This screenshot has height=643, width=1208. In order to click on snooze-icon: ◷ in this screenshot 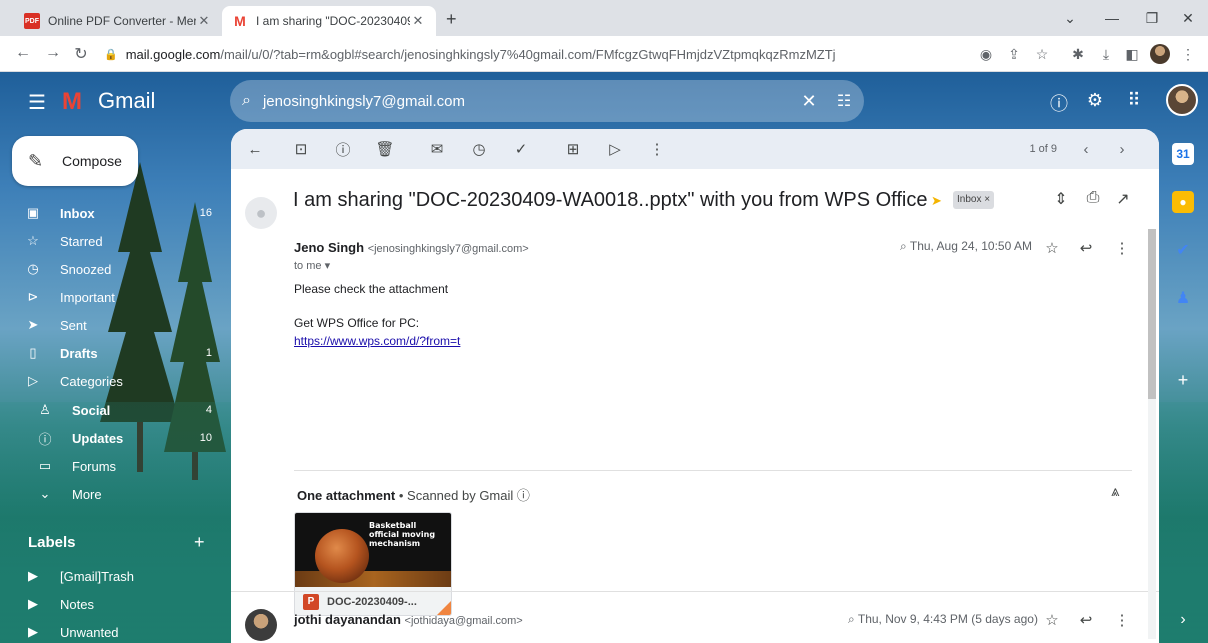, I will do `click(479, 149)`.